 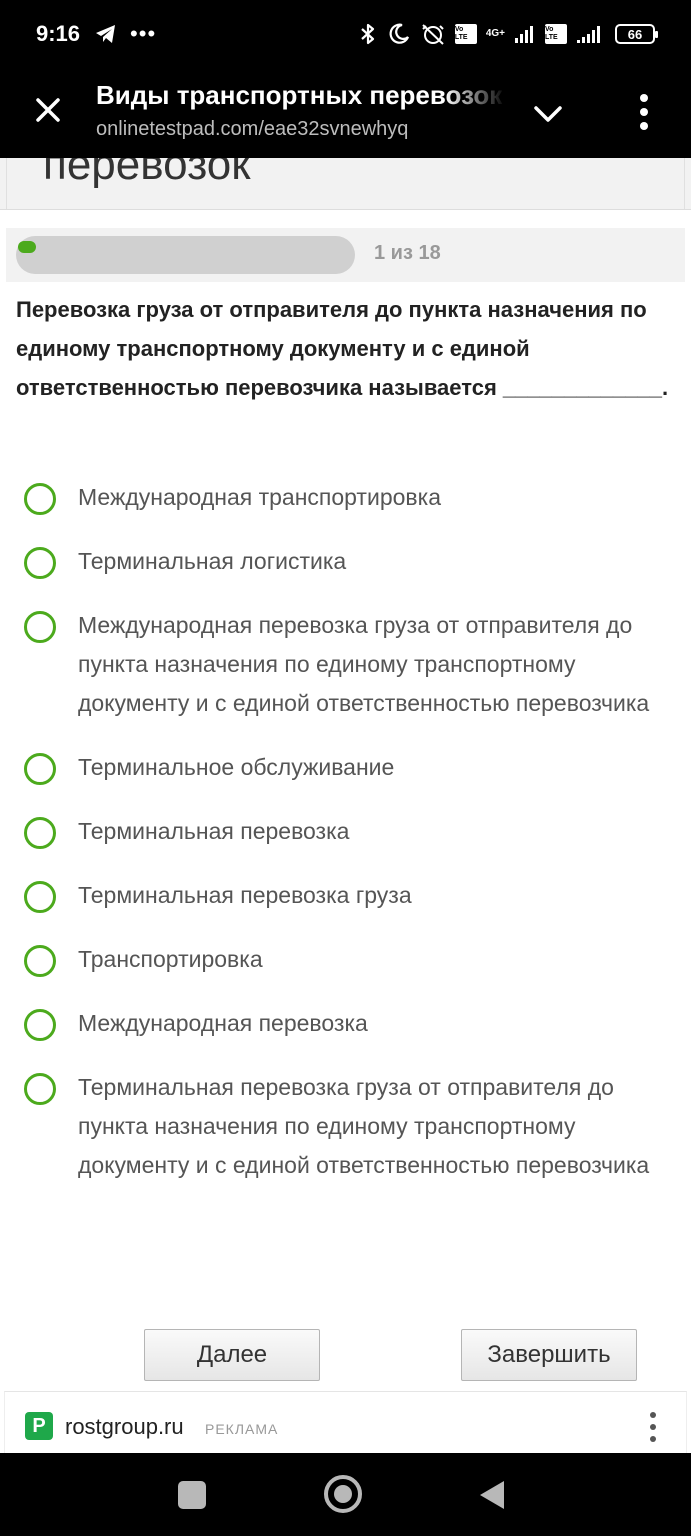 I want to click on back-icon, so click(x=492, y=1495).